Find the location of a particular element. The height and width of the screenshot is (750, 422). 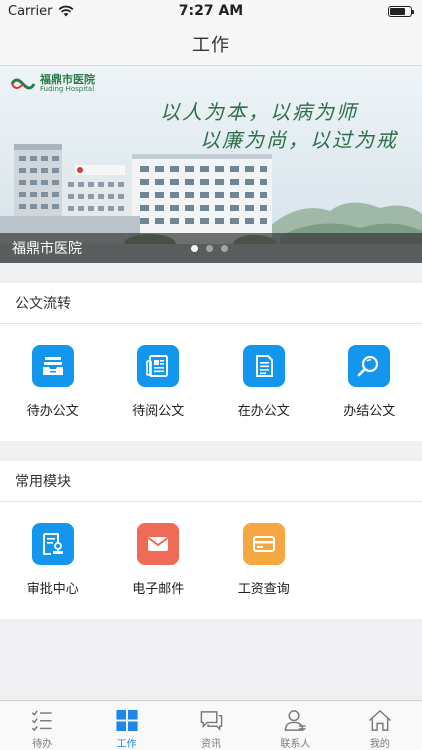

tab-label: 我的 is located at coordinates (379, 744).